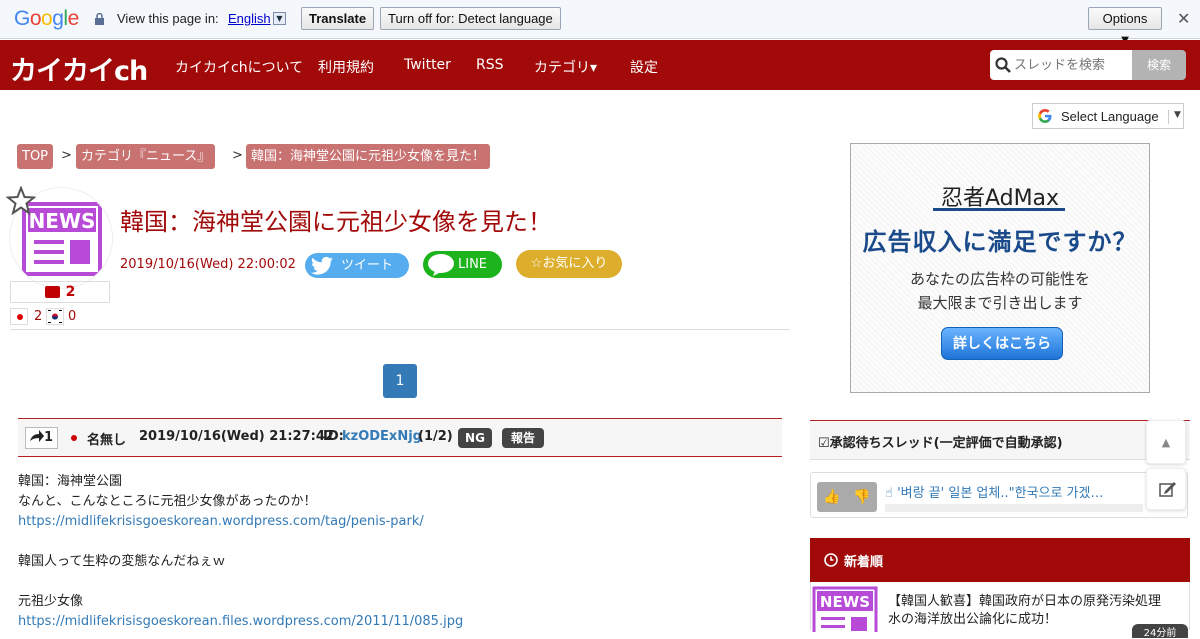  Describe the element at coordinates (1174, 117) in the screenshot. I see `chevron-down-icon: ▼` at that location.